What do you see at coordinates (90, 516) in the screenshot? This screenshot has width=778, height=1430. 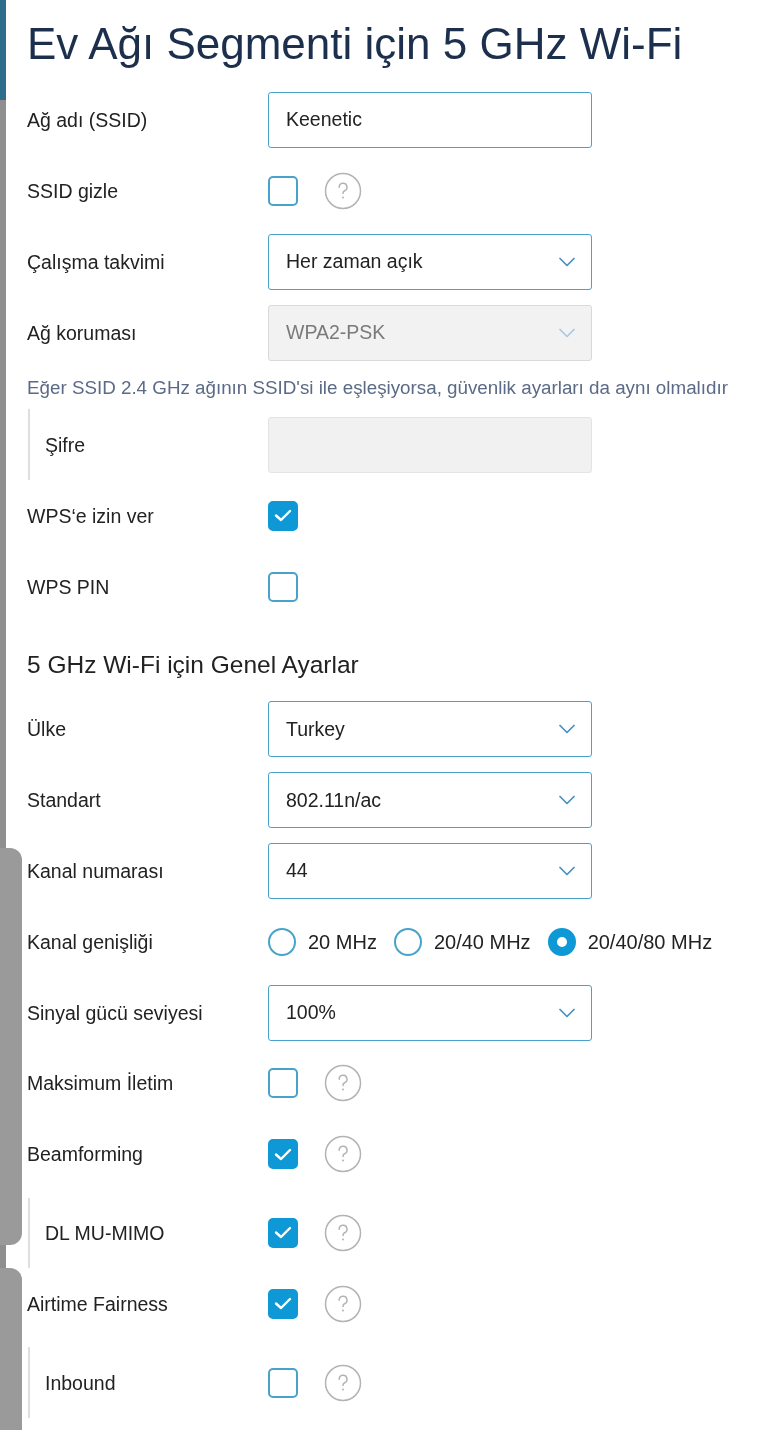 I see `field-label: WPS‘e izin ver` at bounding box center [90, 516].